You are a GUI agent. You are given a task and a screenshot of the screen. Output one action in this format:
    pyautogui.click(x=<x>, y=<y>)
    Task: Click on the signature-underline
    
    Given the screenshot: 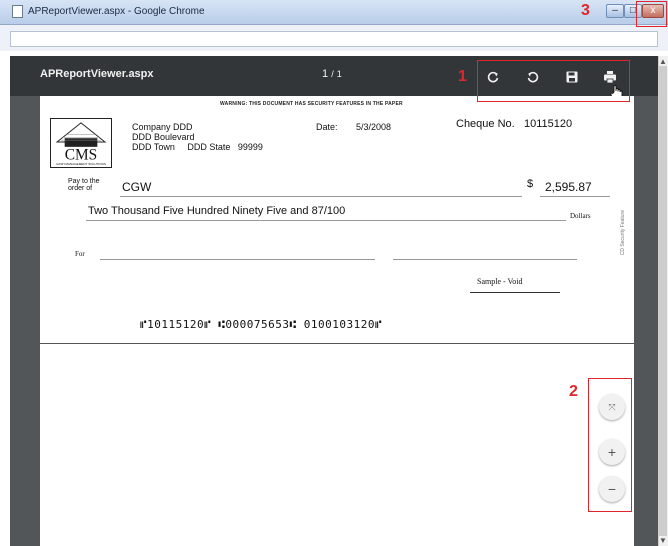 What is the action you would take?
    pyautogui.click(x=515, y=292)
    